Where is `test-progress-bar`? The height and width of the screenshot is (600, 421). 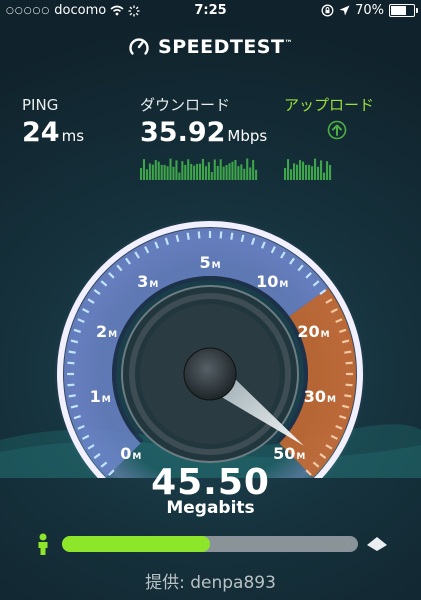 test-progress-bar is located at coordinates (210, 544).